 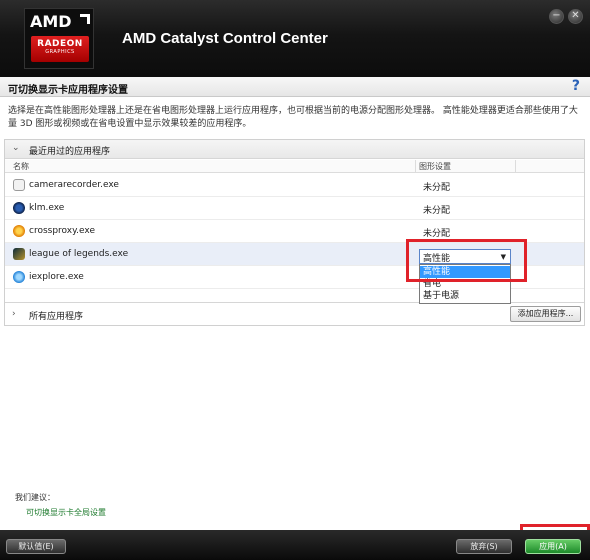 What do you see at coordinates (294, 185) in the screenshot?
I see `app-row-camerarecorder: camerarecorder.exe 未分配` at bounding box center [294, 185].